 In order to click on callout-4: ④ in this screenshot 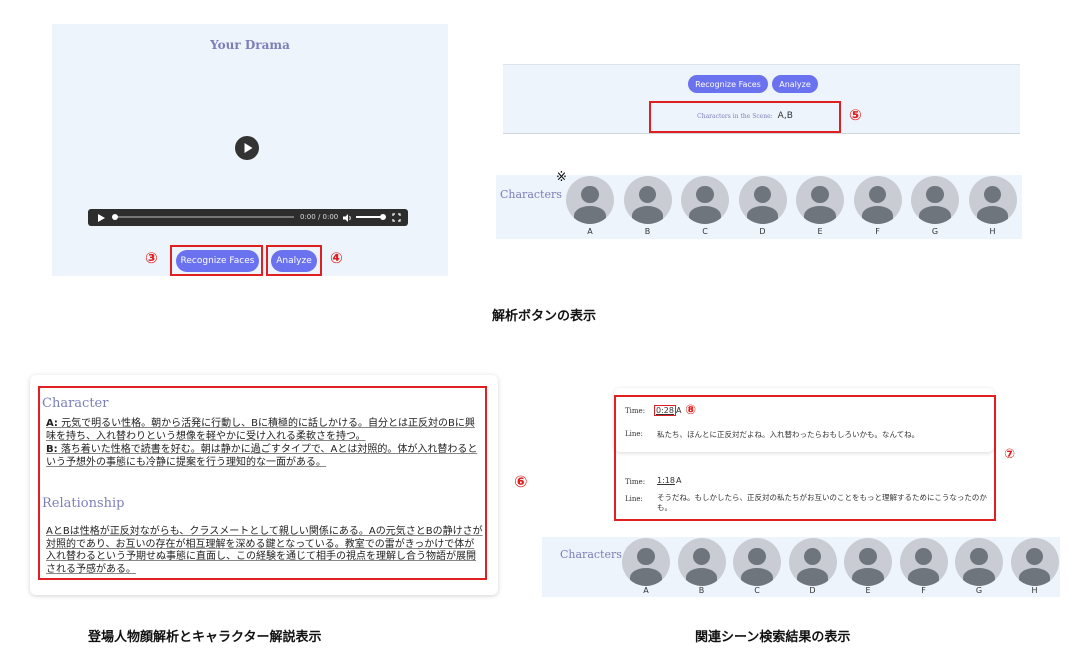, I will do `click(336, 258)`.